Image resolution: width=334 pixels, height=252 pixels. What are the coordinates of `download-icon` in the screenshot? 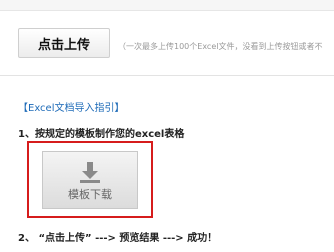 It's located at (90, 171).